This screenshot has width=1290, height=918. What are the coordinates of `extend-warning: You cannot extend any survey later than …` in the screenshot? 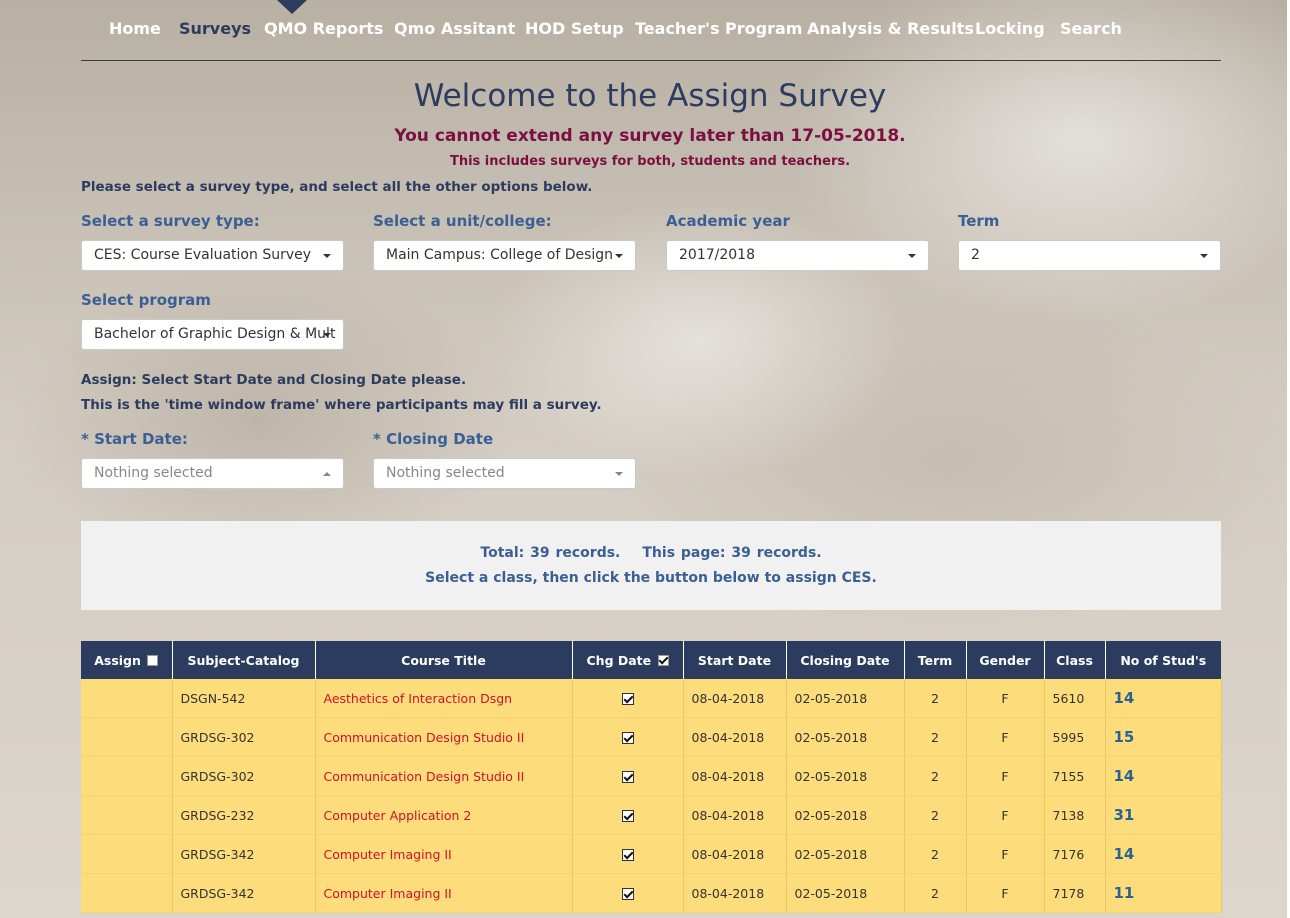 It's located at (650, 136).